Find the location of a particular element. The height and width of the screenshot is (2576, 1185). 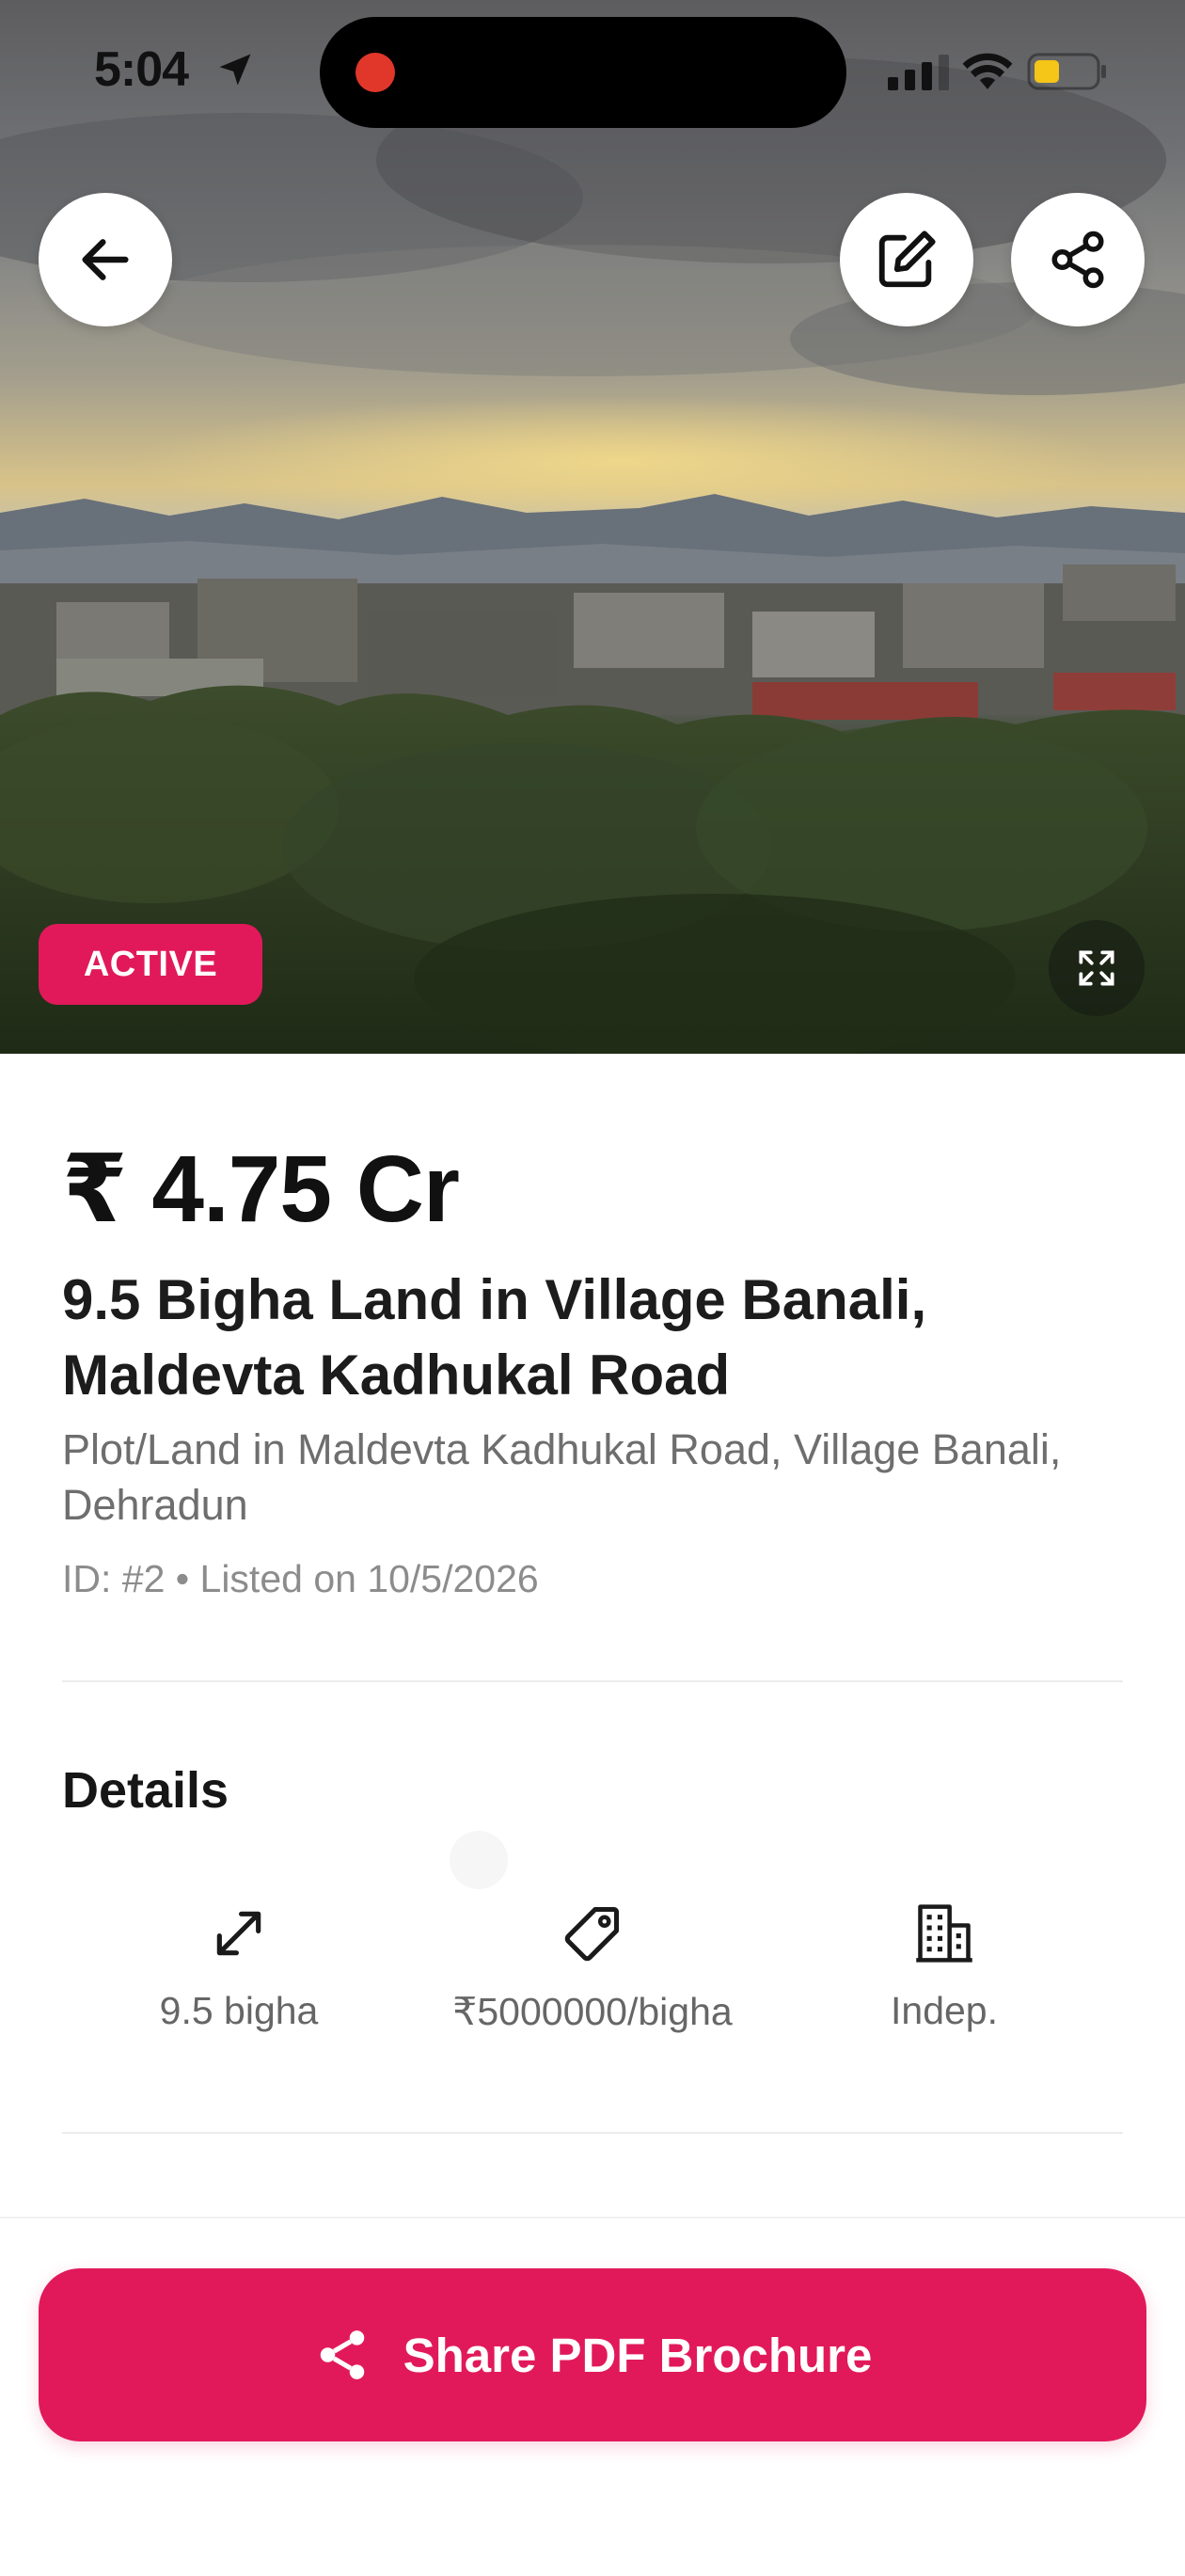

expand-icon is located at coordinates (1096, 968).